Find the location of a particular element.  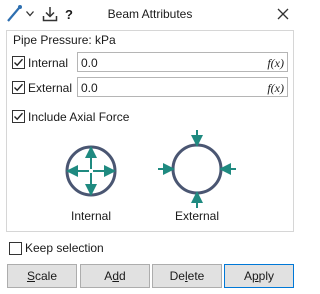

external-label: External is located at coordinates (50, 88).